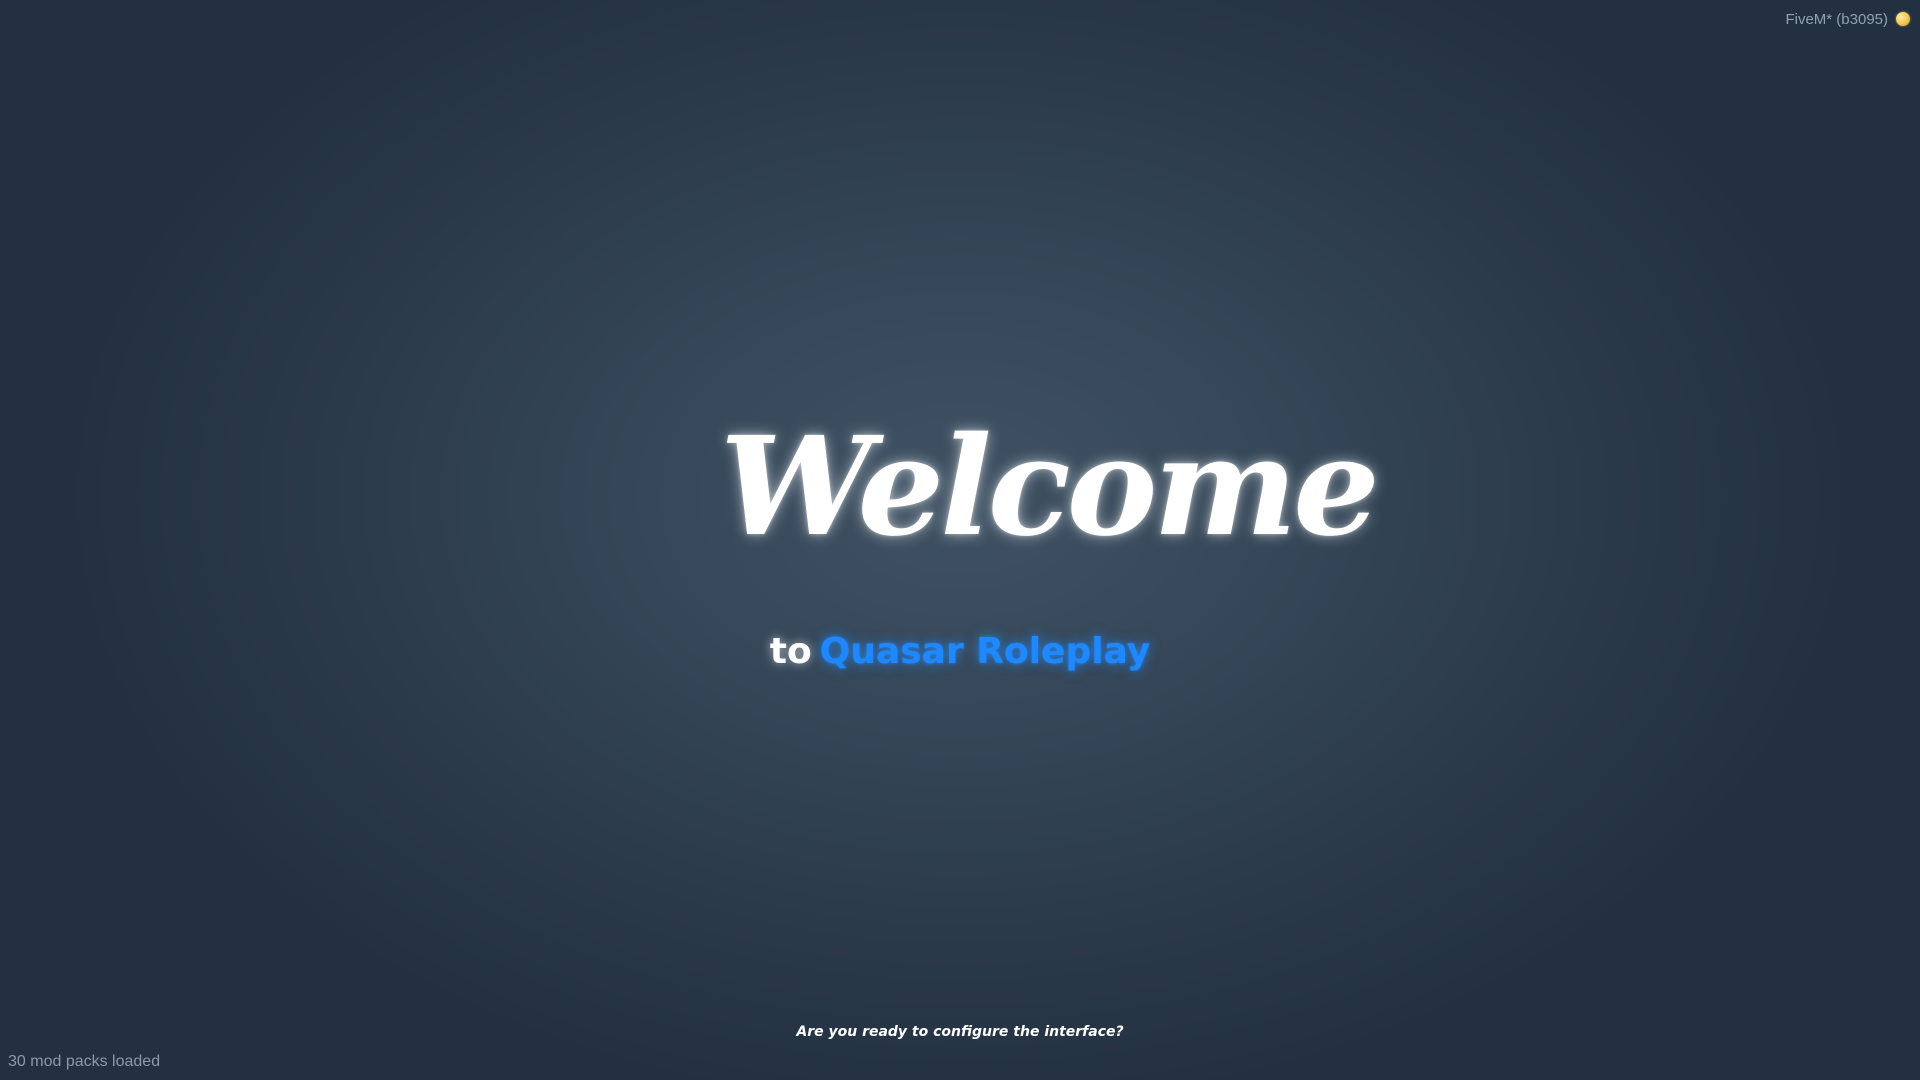  Describe the element at coordinates (790, 651) in the screenshot. I see `subtitle-prefix: to` at that location.